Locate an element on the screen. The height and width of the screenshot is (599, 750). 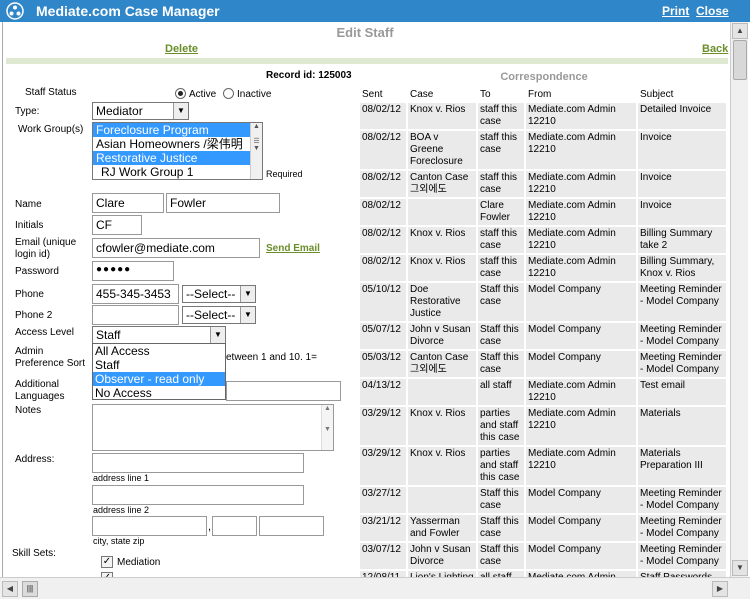
address-line2-field is located at coordinates (198, 495).